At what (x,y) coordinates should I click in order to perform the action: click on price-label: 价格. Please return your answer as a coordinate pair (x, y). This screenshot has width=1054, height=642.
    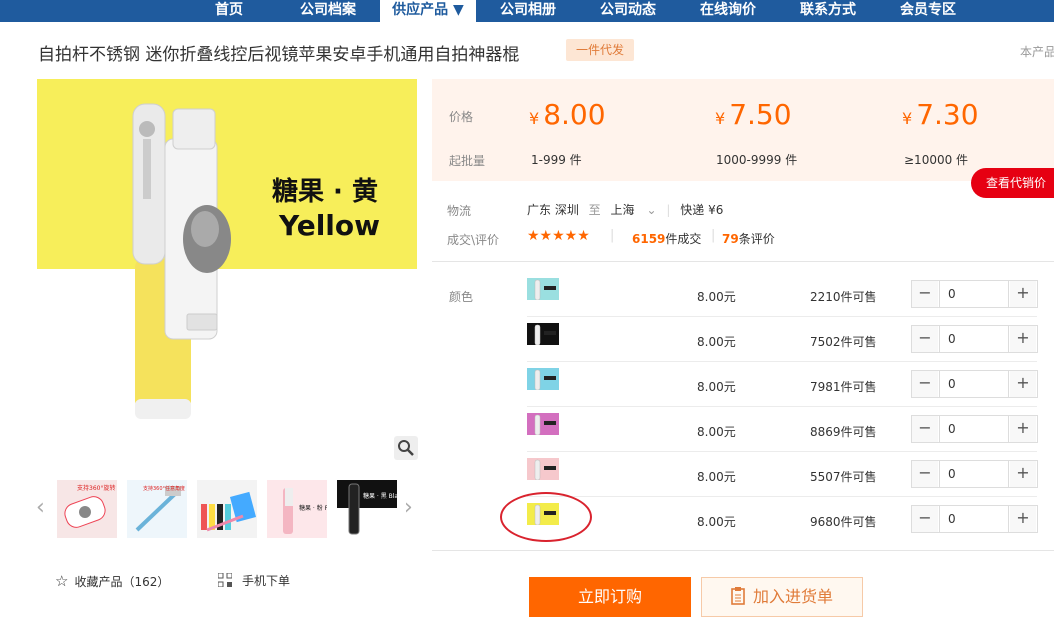
    Looking at the image, I should click on (461, 117).